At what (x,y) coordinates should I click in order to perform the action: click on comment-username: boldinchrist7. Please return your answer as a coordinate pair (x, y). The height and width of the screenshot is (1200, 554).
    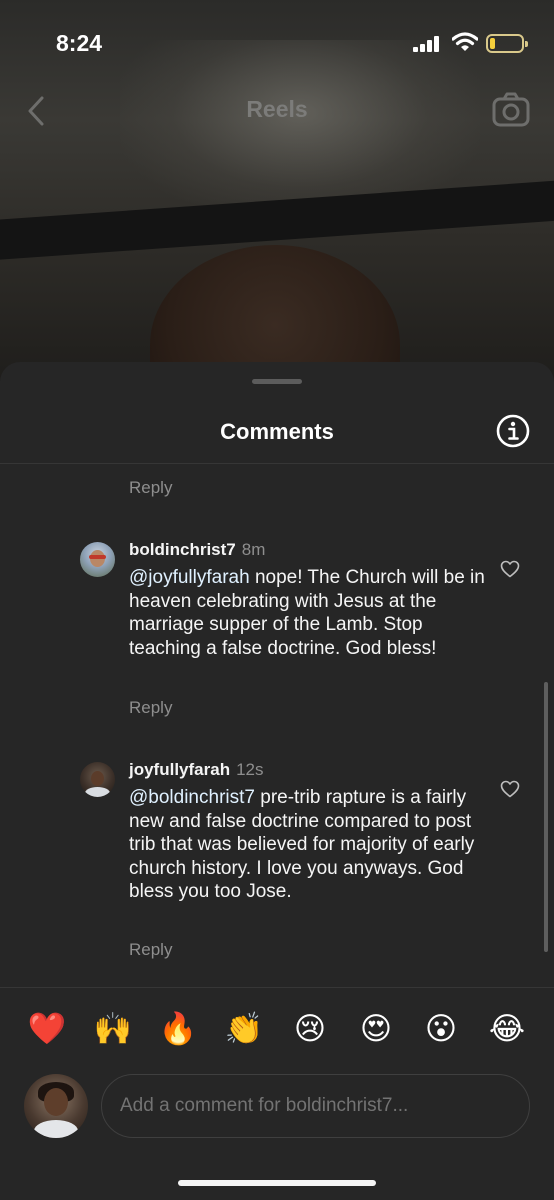
    Looking at the image, I should click on (182, 549).